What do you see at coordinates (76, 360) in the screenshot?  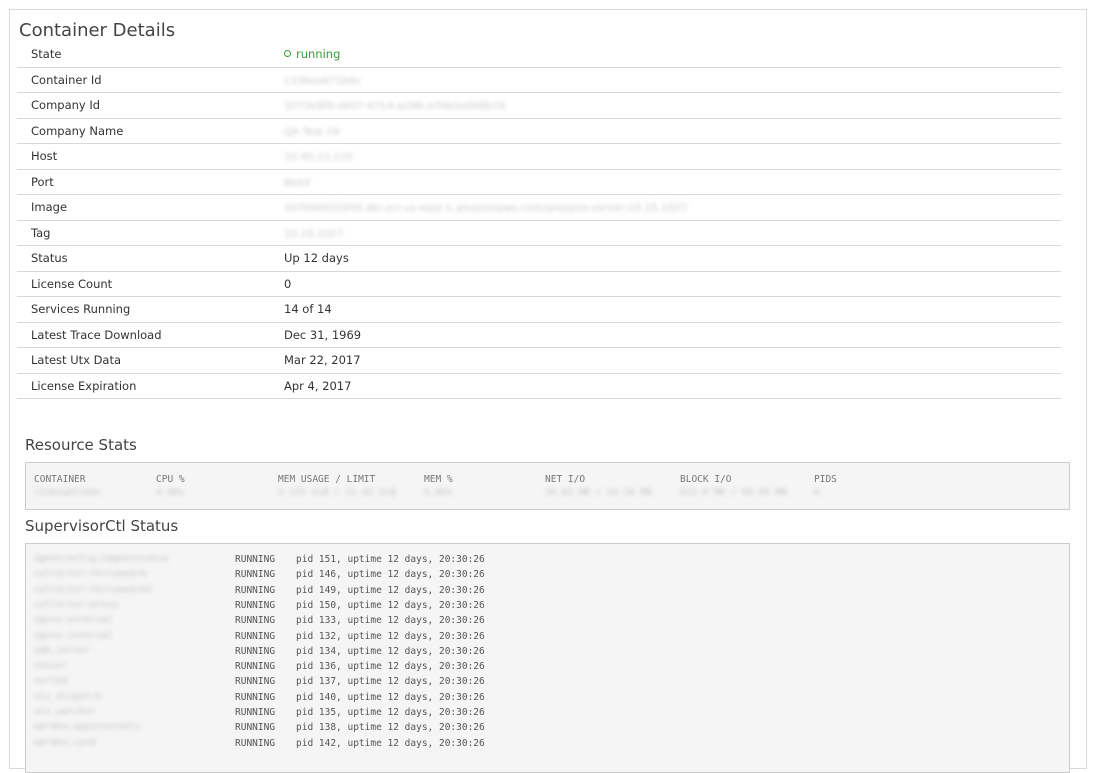 I see `detail-key: Latest Utx Data` at bounding box center [76, 360].